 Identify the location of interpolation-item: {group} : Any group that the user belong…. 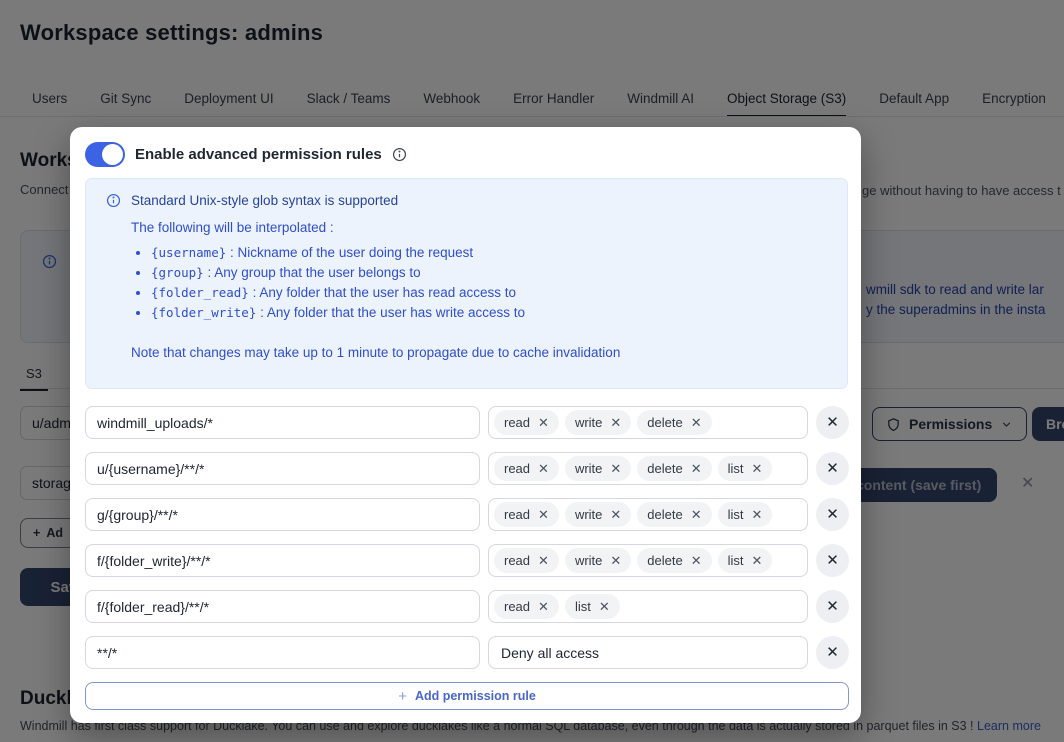
(489, 273).